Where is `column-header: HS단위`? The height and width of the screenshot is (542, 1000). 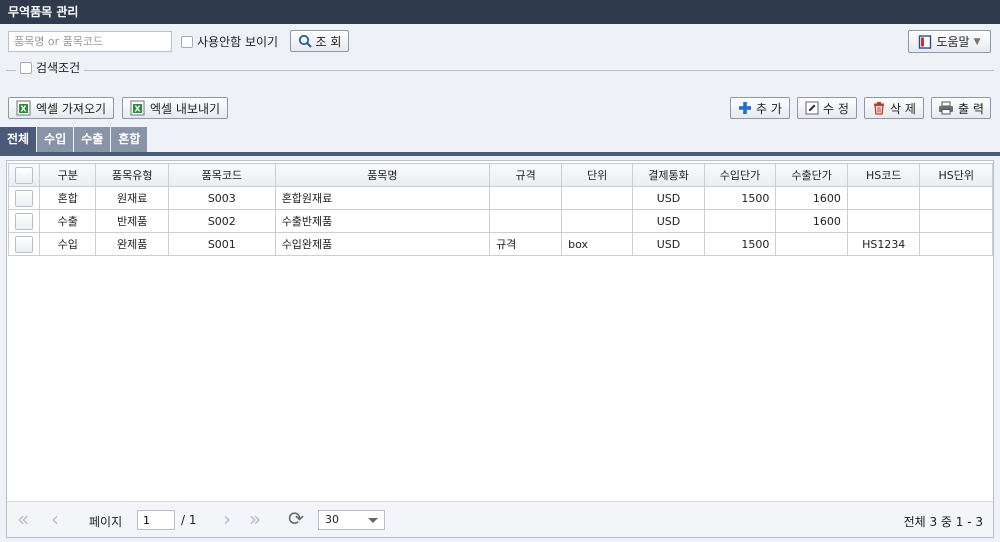 column-header: HS단위 is located at coordinates (956, 175).